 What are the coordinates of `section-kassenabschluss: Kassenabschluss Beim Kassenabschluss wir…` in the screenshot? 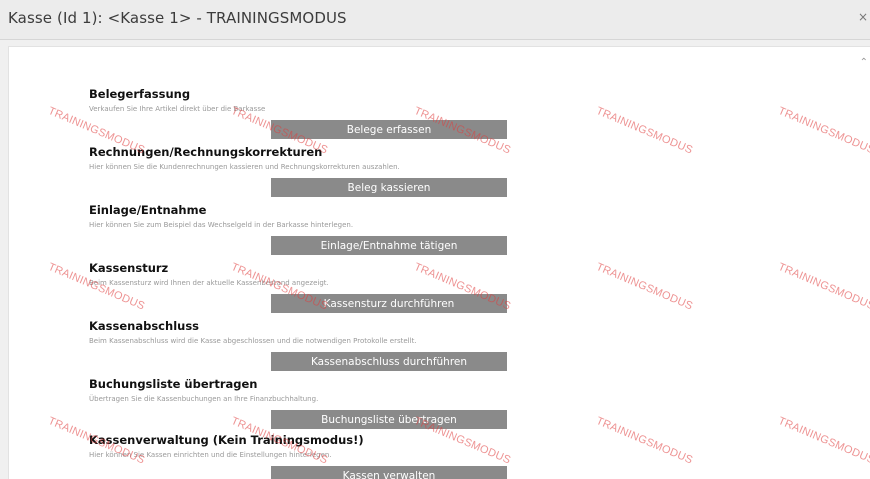 It's located at (309, 345).